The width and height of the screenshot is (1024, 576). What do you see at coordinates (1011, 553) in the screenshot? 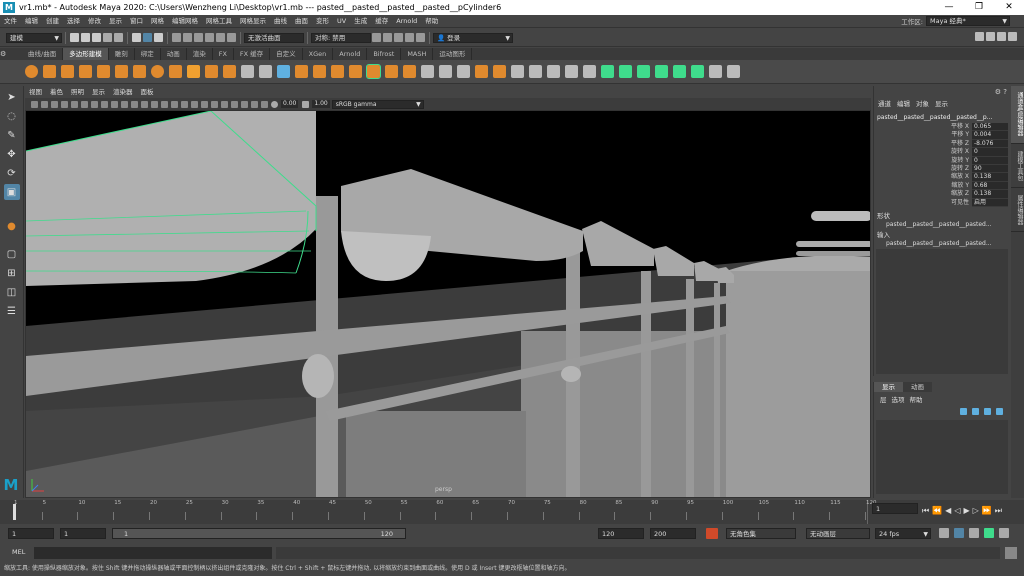
I see `script-editor-icon` at bounding box center [1011, 553].